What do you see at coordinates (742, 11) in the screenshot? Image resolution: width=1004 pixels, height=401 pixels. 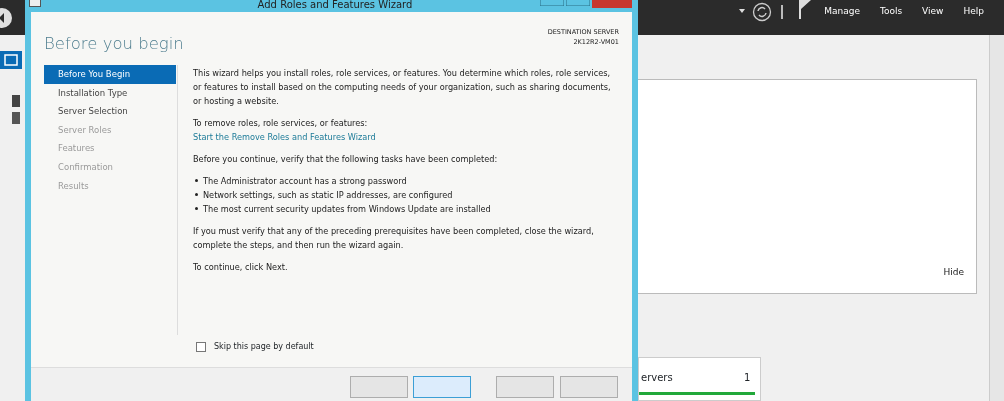 I see `caret-icon` at bounding box center [742, 11].